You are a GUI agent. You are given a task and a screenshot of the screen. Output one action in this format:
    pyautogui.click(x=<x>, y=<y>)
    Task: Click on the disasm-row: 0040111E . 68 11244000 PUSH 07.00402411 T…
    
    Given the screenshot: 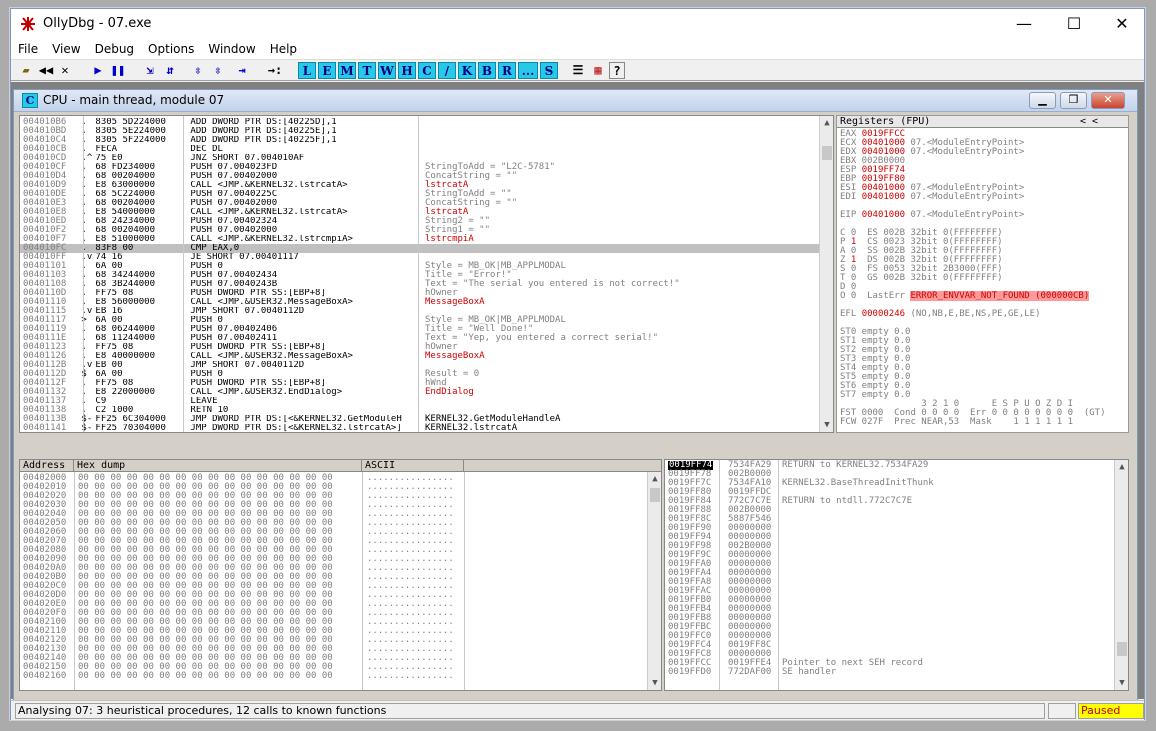 What is the action you would take?
    pyautogui.click(x=420, y=338)
    